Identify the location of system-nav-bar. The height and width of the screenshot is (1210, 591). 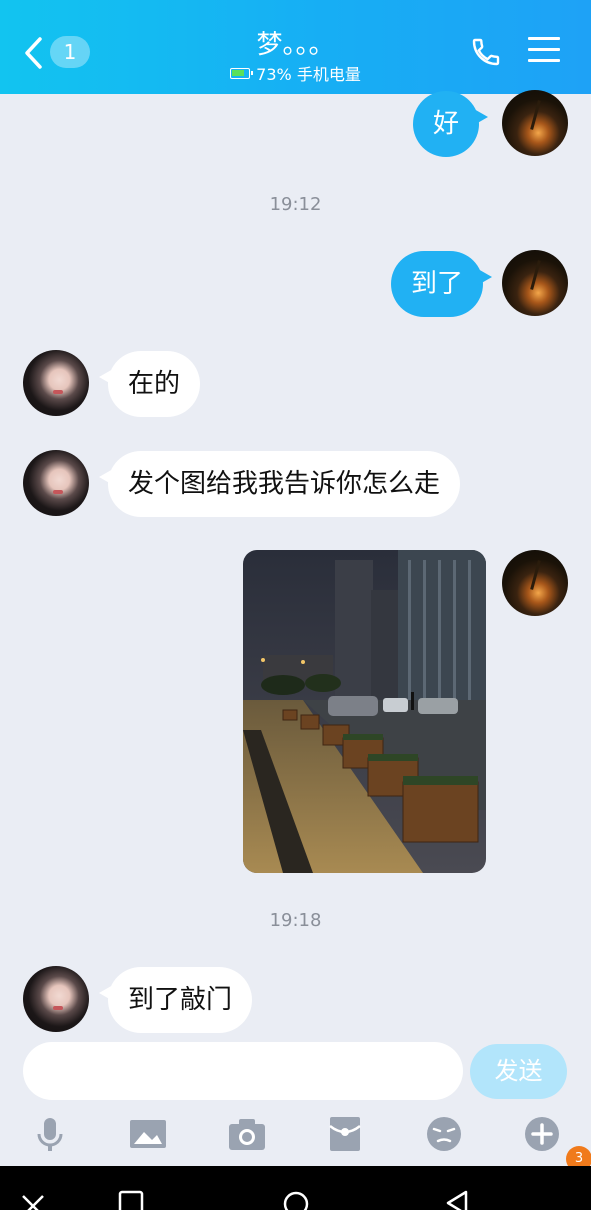
(295, 1188).